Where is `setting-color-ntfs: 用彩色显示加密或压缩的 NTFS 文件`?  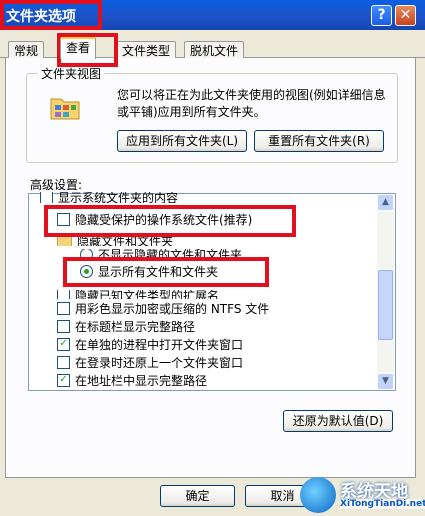 setting-color-ntfs: 用彩色显示加密或压缩的 NTFS 文件 is located at coordinates (163, 309).